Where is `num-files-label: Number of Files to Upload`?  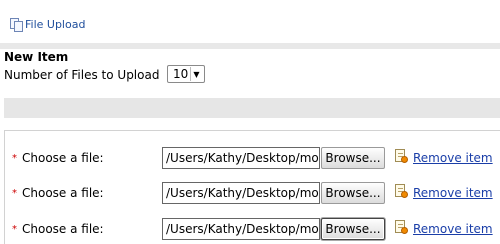 num-files-label: Number of Files to Upload is located at coordinates (82, 75).